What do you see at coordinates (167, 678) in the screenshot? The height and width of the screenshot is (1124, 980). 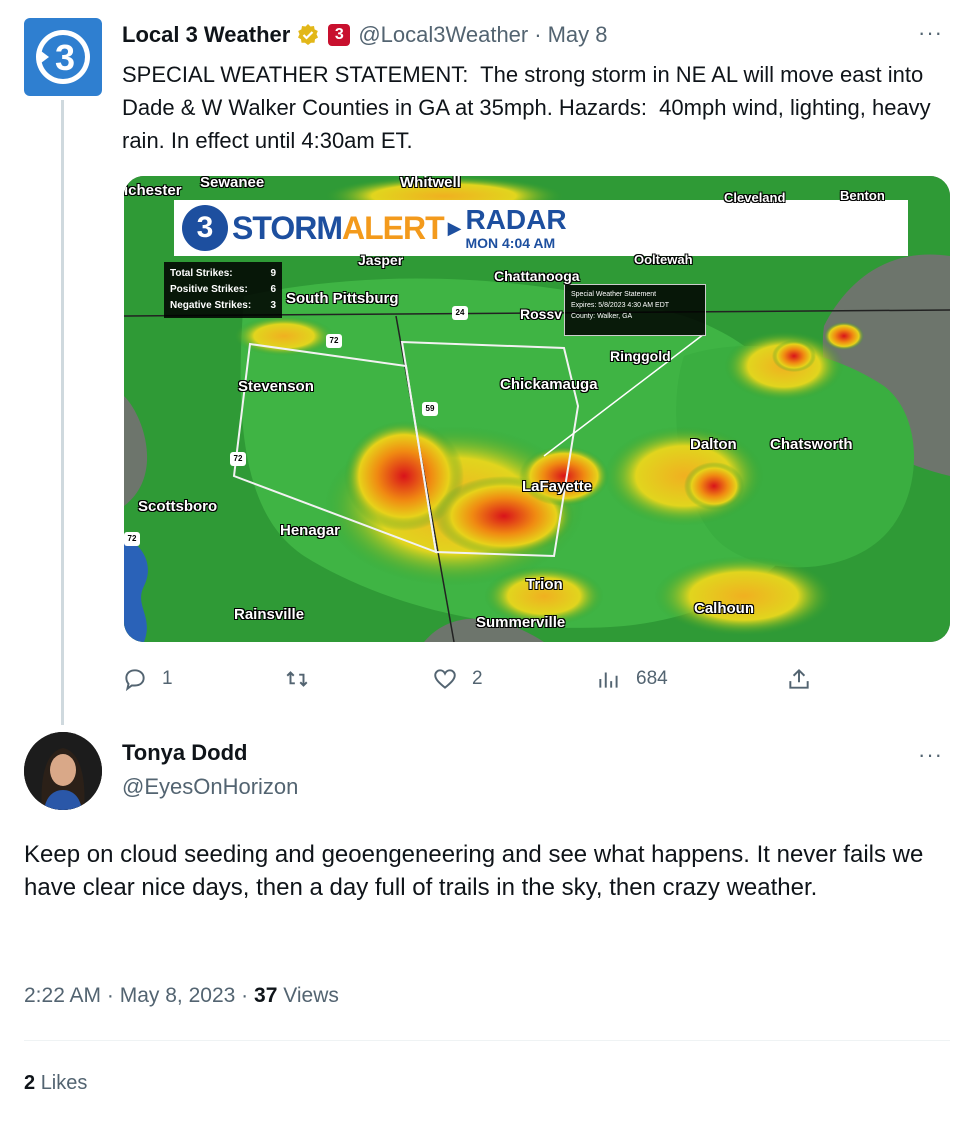 I see `reply-count: 1` at bounding box center [167, 678].